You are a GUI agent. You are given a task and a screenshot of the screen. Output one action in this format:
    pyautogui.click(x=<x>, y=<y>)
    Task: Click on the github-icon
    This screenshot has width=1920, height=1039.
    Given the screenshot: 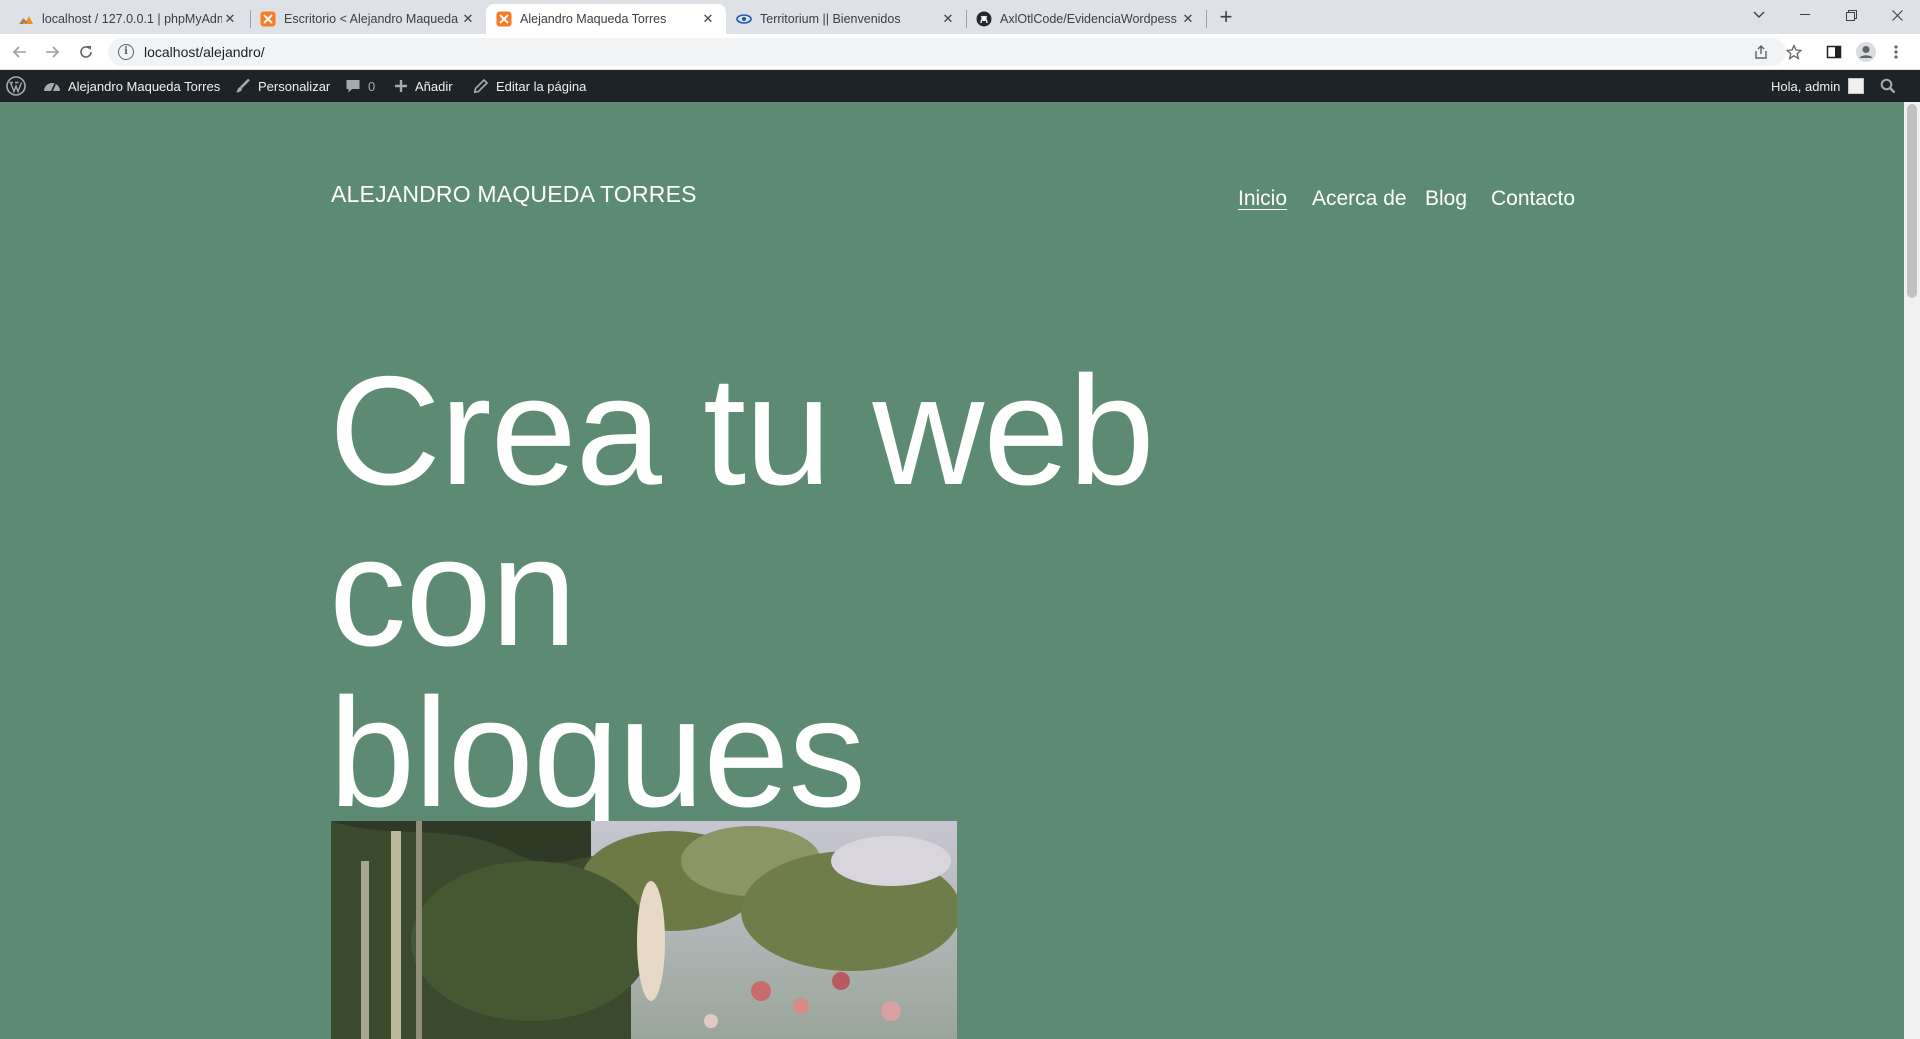 What is the action you would take?
    pyautogui.click(x=984, y=19)
    